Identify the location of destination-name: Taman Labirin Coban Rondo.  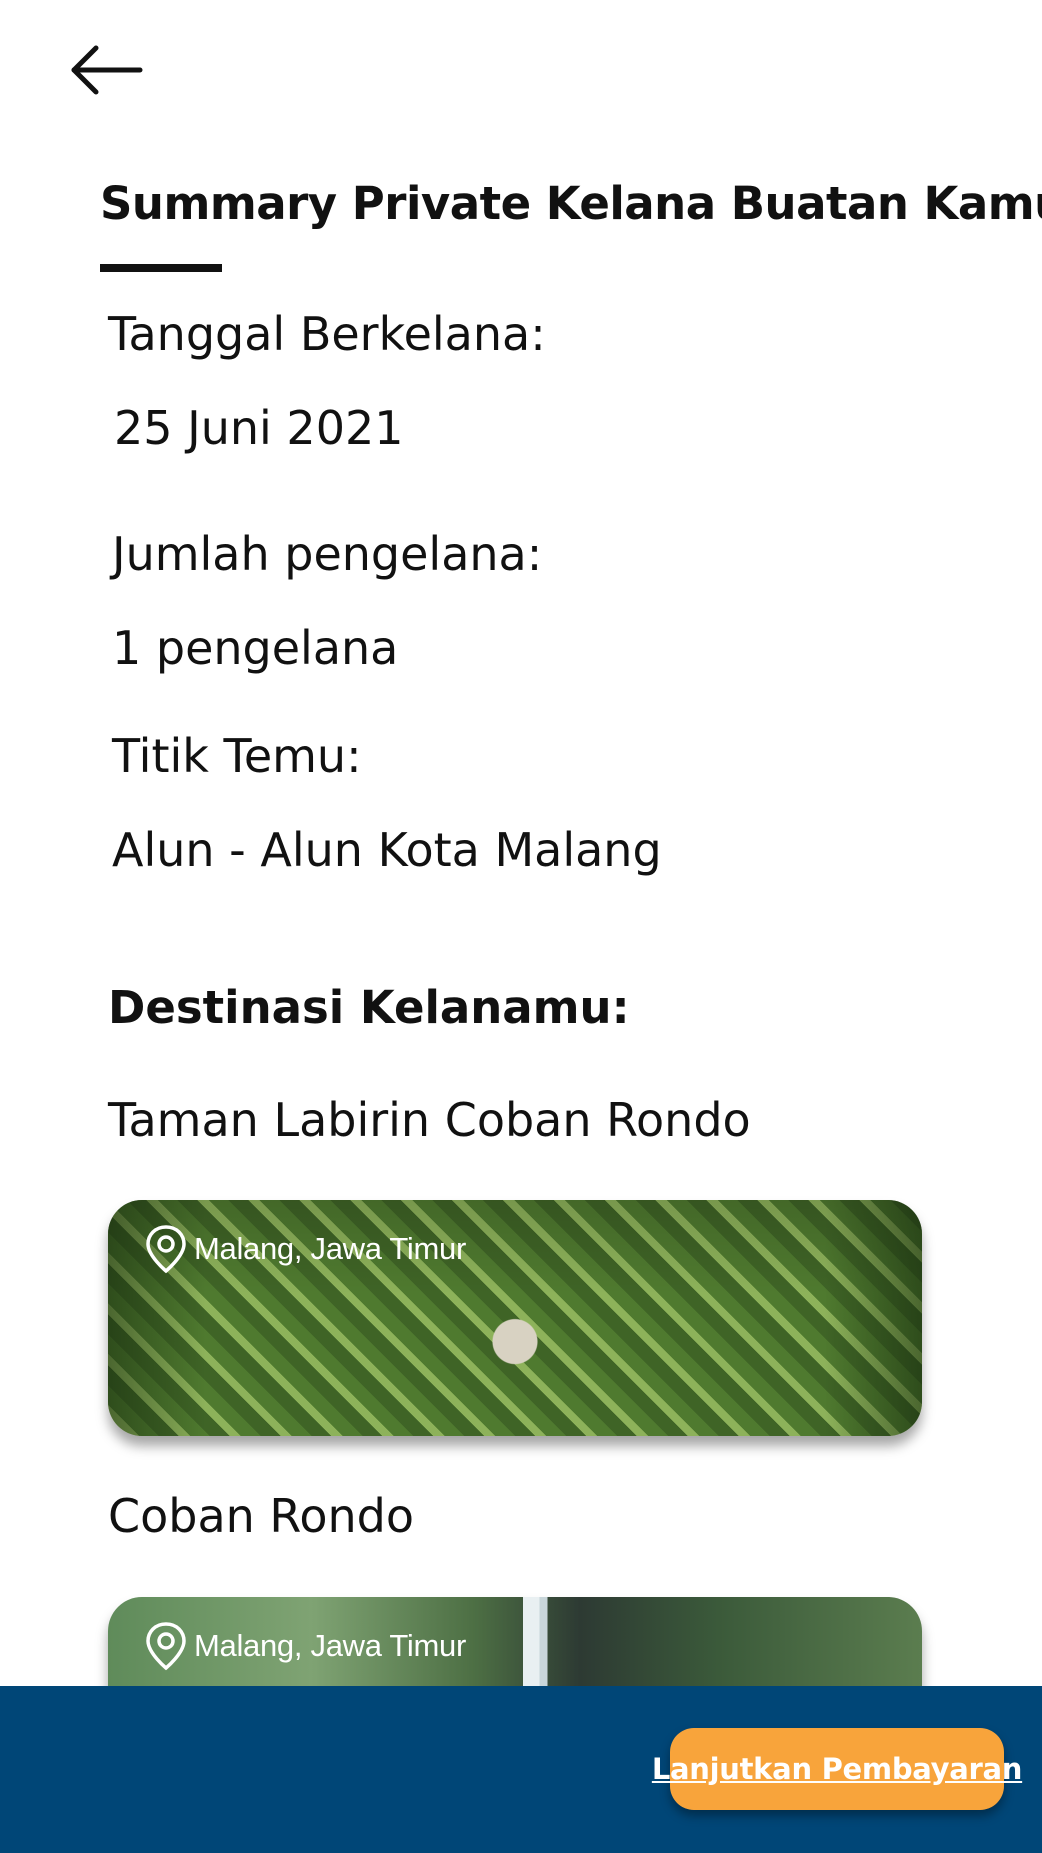
(429, 1120).